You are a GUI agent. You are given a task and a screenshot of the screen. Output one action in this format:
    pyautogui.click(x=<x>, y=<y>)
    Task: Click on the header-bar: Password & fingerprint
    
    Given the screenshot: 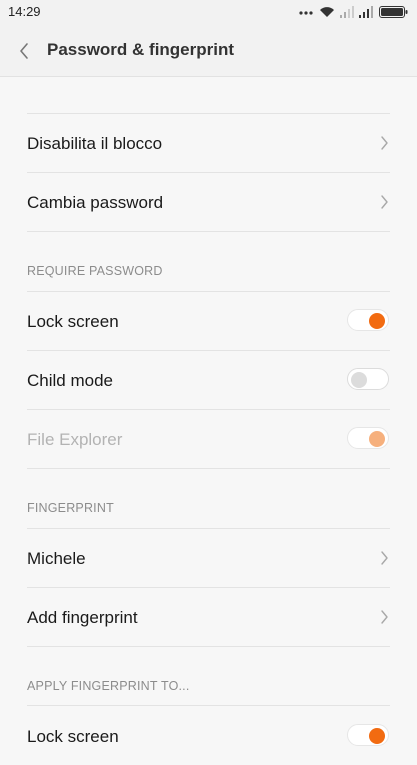 What is the action you would take?
    pyautogui.click(x=208, y=50)
    